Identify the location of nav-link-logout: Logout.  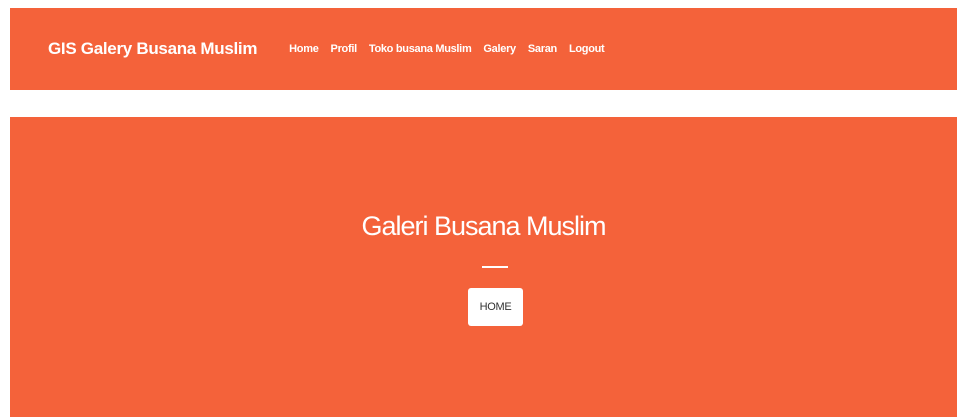
(587, 49).